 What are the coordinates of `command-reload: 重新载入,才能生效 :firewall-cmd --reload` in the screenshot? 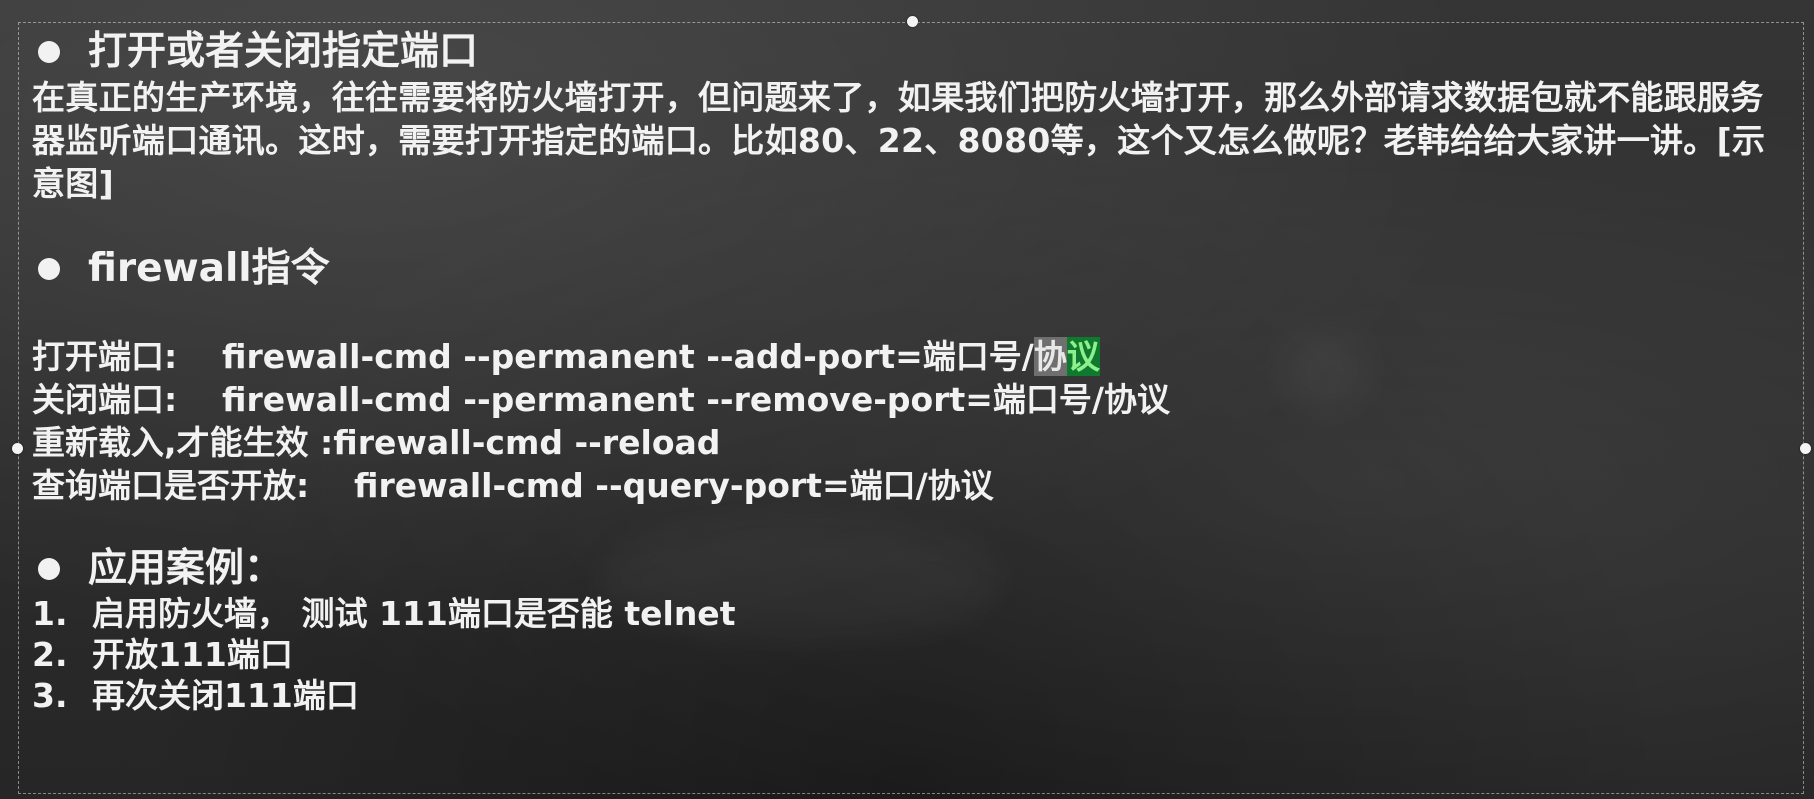 It's located at (912, 442).